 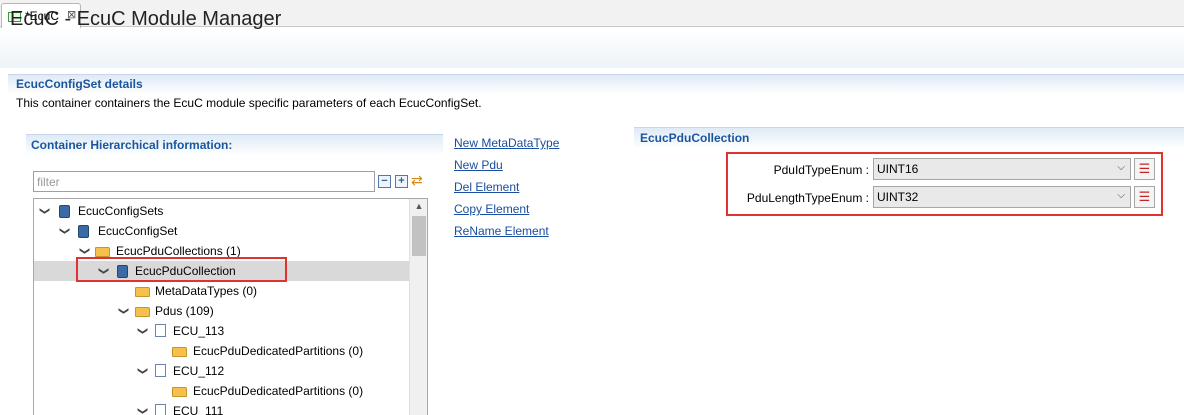 What do you see at coordinates (401, 181) in the screenshot?
I see `expand-all-button: +` at bounding box center [401, 181].